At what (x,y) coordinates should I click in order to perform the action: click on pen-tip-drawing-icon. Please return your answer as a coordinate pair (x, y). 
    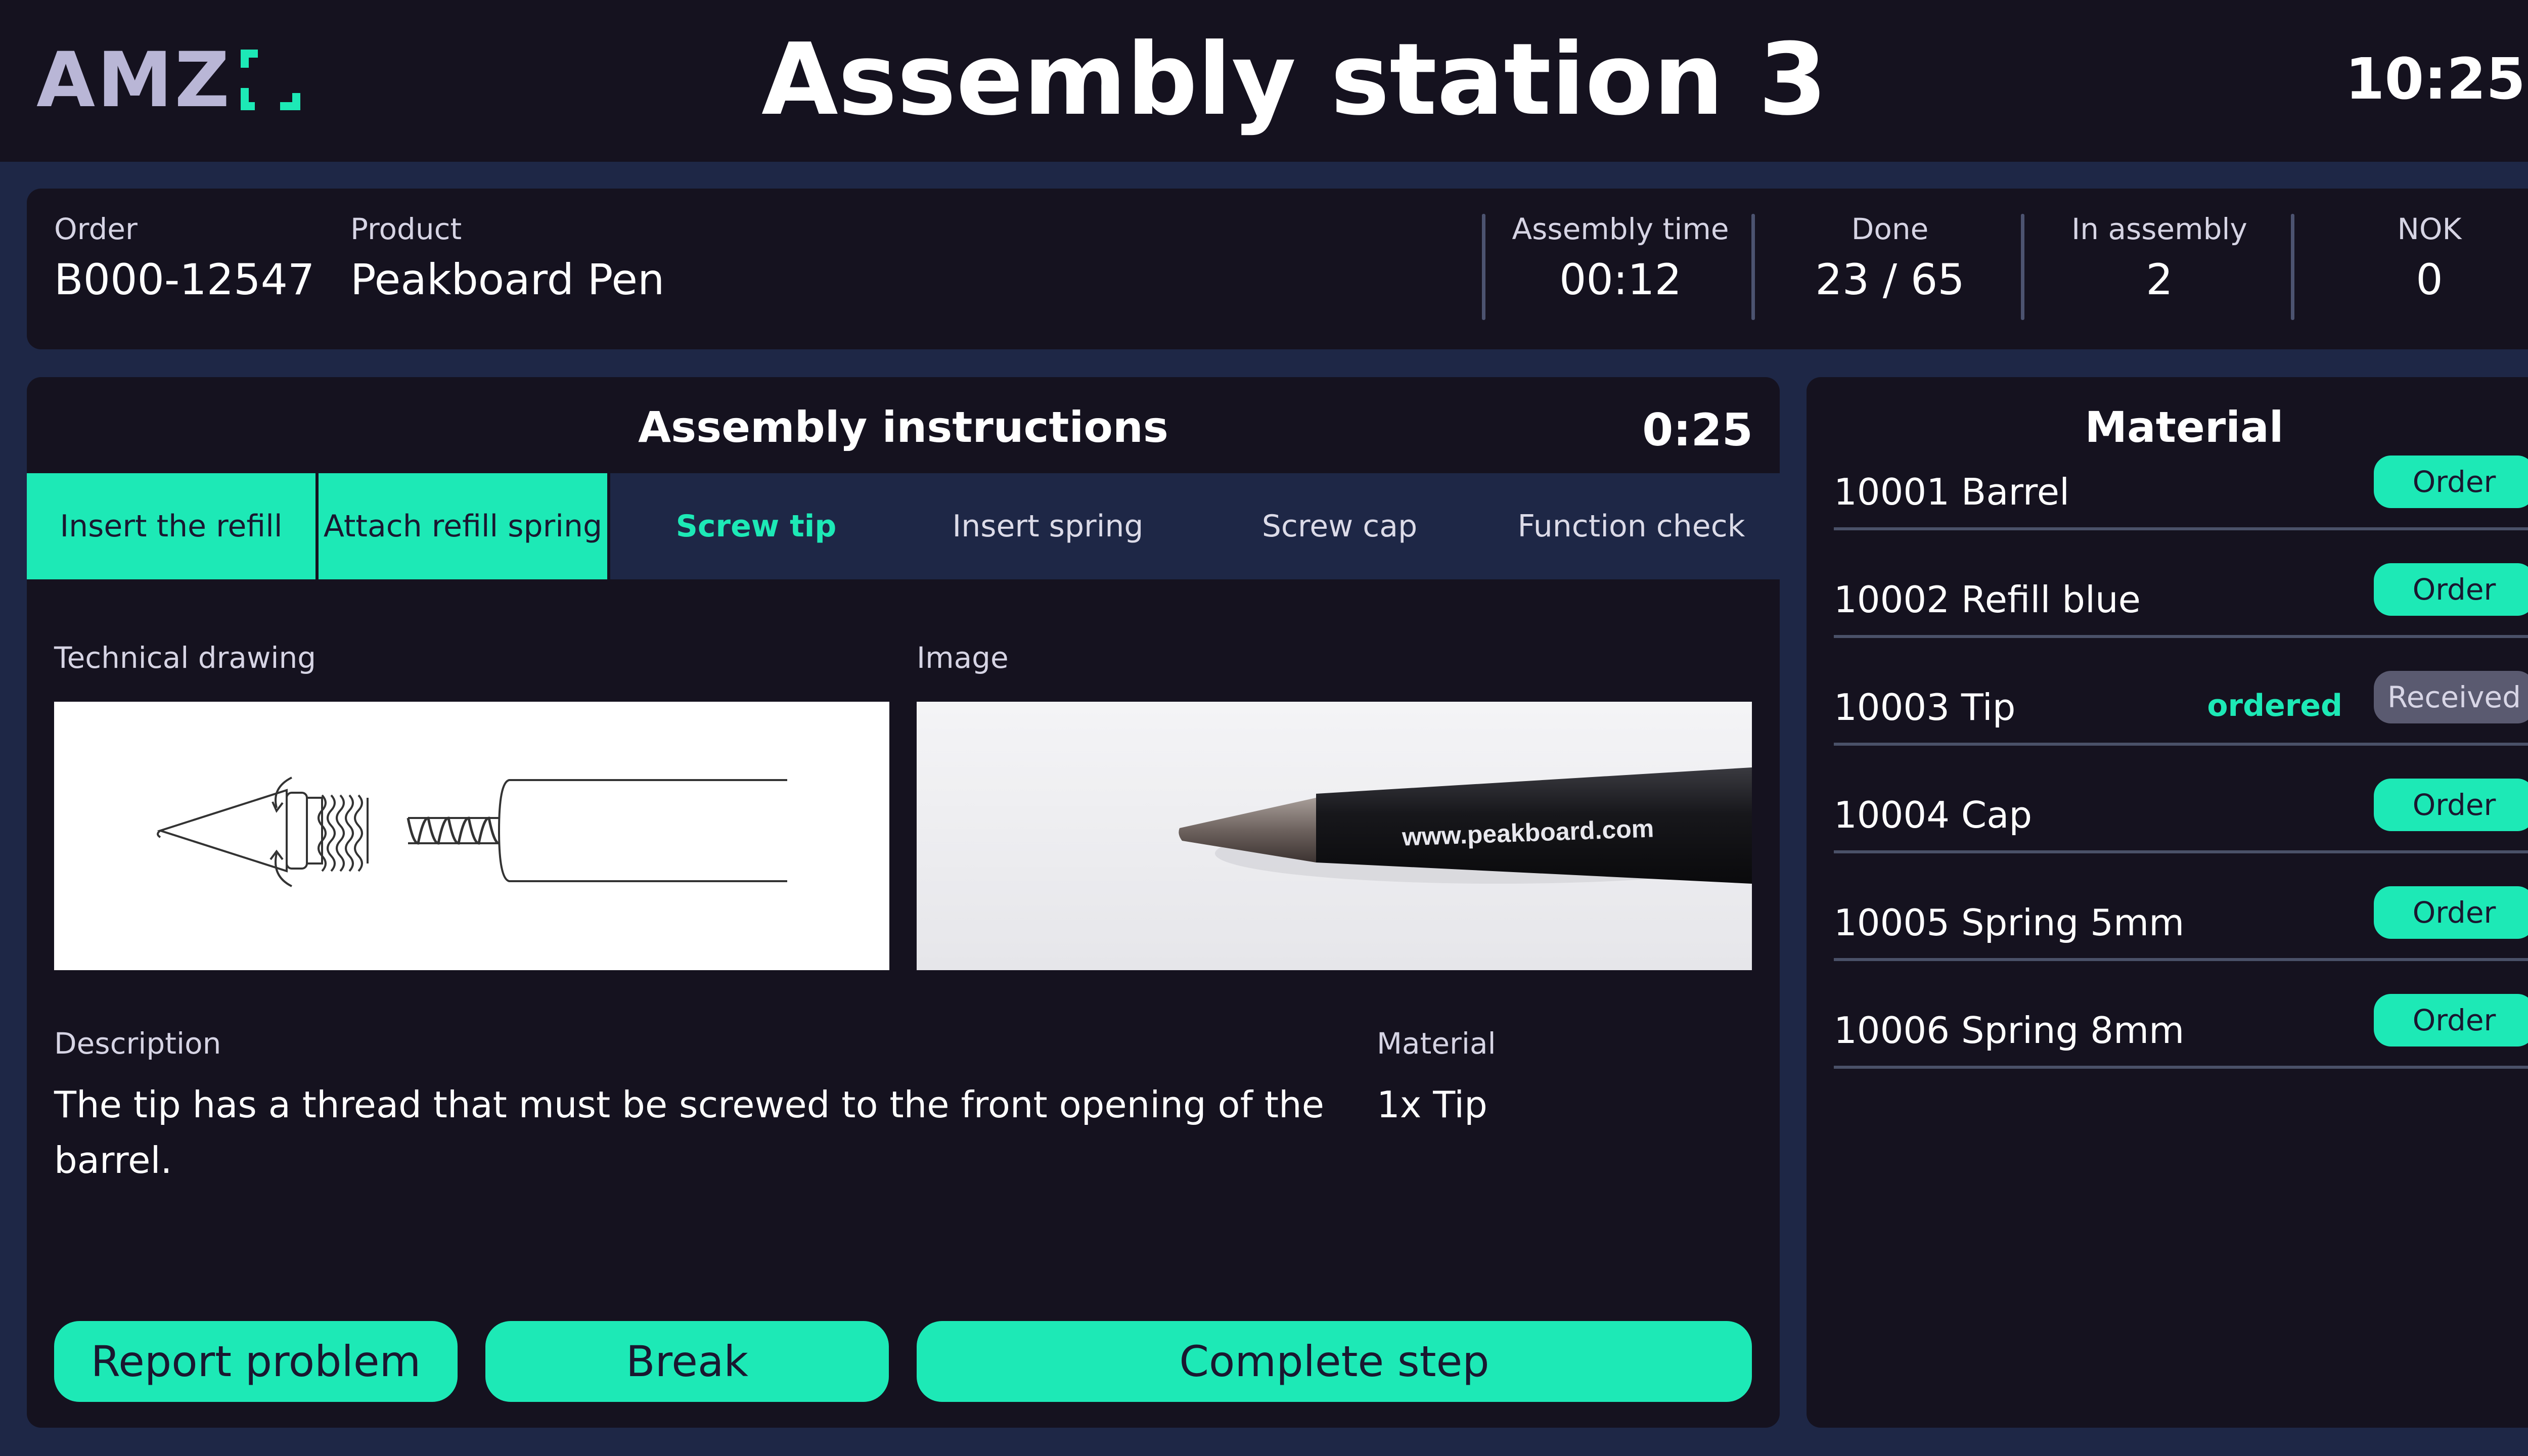
    Looking at the image, I should click on (472, 832).